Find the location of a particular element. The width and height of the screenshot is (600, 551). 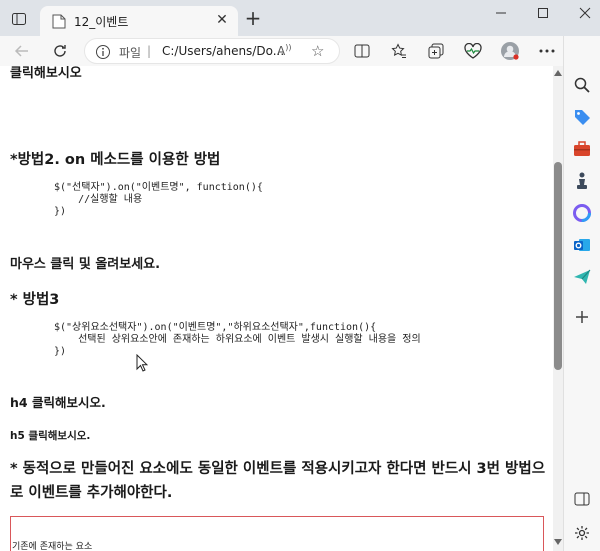

split-screen-icon is located at coordinates (362, 51).